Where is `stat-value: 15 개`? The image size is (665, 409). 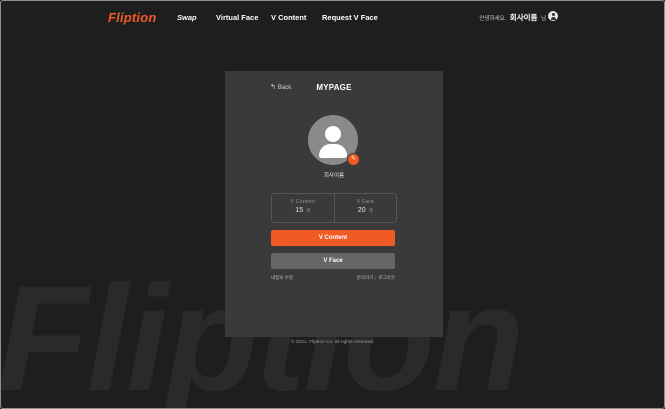 stat-value: 15 개 is located at coordinates (303, 210).